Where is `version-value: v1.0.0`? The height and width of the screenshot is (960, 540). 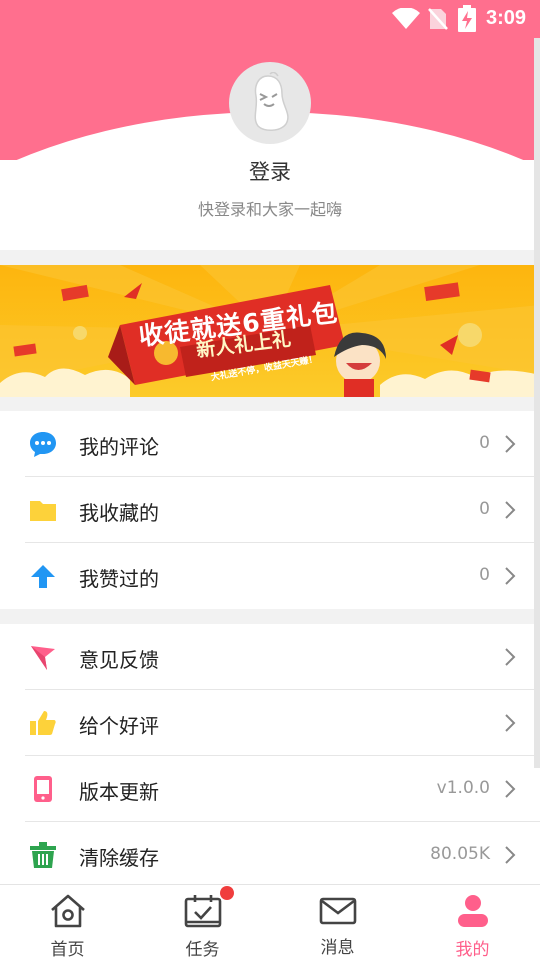
version-value: v1.0.0 is located at coordinates (463, 788).